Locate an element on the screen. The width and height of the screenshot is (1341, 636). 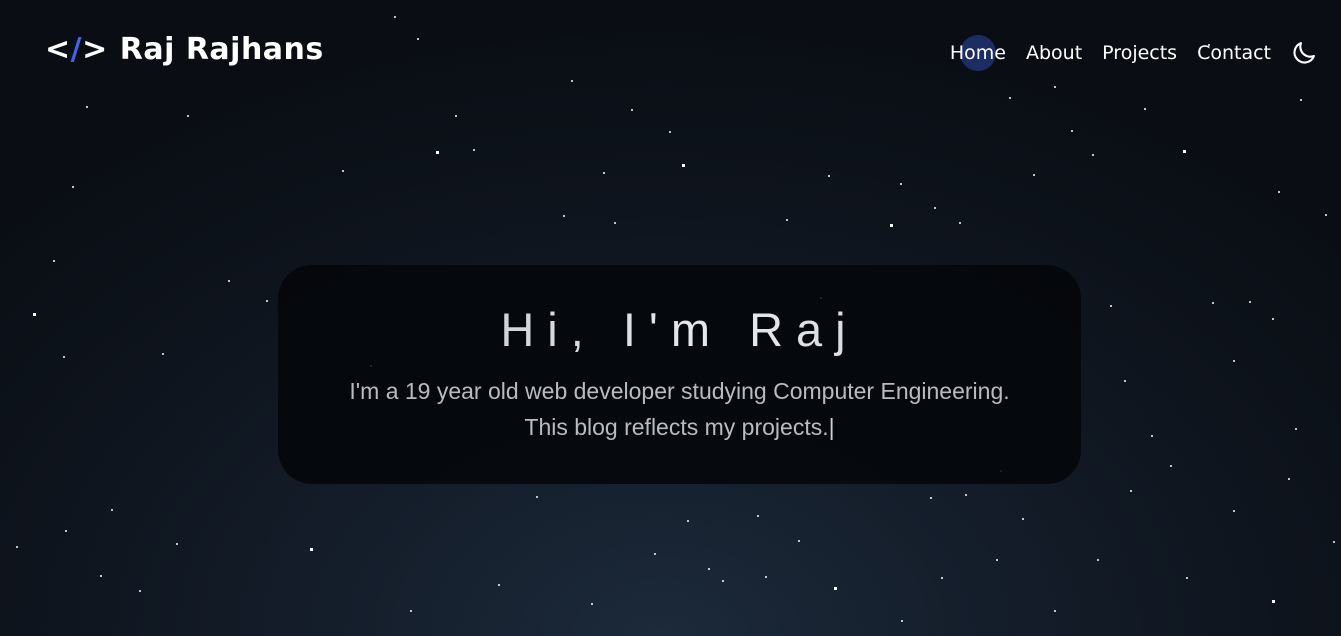
code-icon: </> is located at coordinates (76, 49).